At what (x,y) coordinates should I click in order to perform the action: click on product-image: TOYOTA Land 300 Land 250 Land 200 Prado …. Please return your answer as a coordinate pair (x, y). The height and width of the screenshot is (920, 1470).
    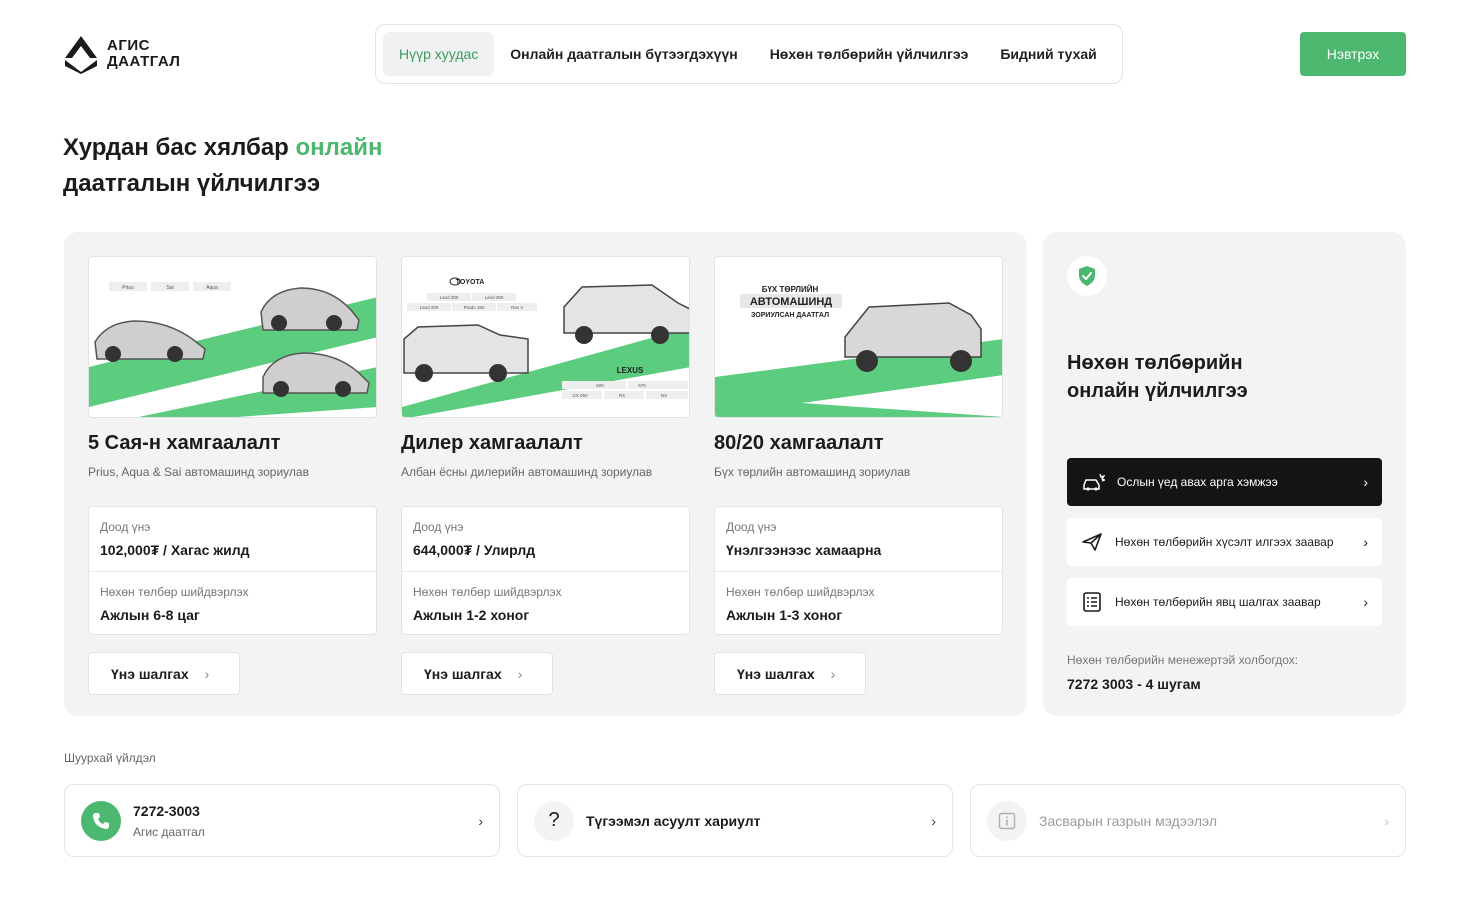
    Looking at the image, I should click on (545, 337).